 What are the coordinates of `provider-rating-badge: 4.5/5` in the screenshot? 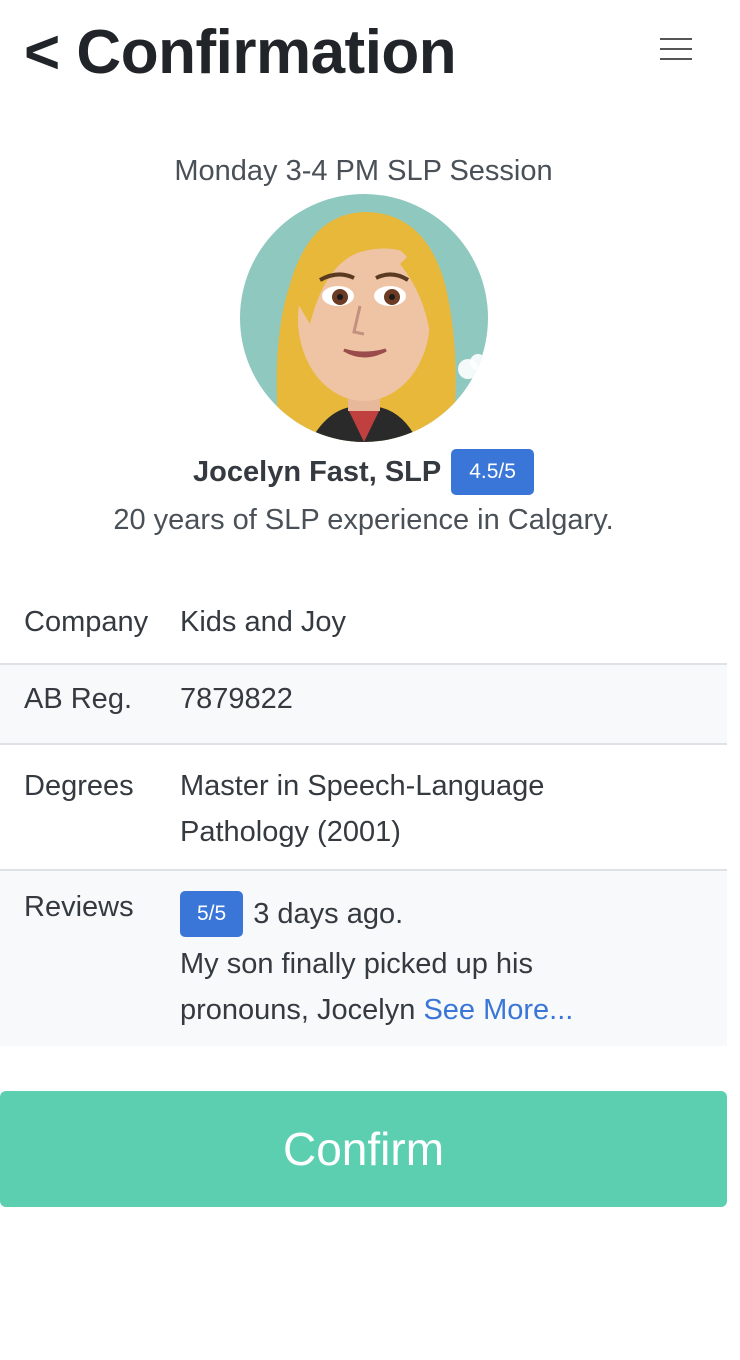 It's located at (492, 472).